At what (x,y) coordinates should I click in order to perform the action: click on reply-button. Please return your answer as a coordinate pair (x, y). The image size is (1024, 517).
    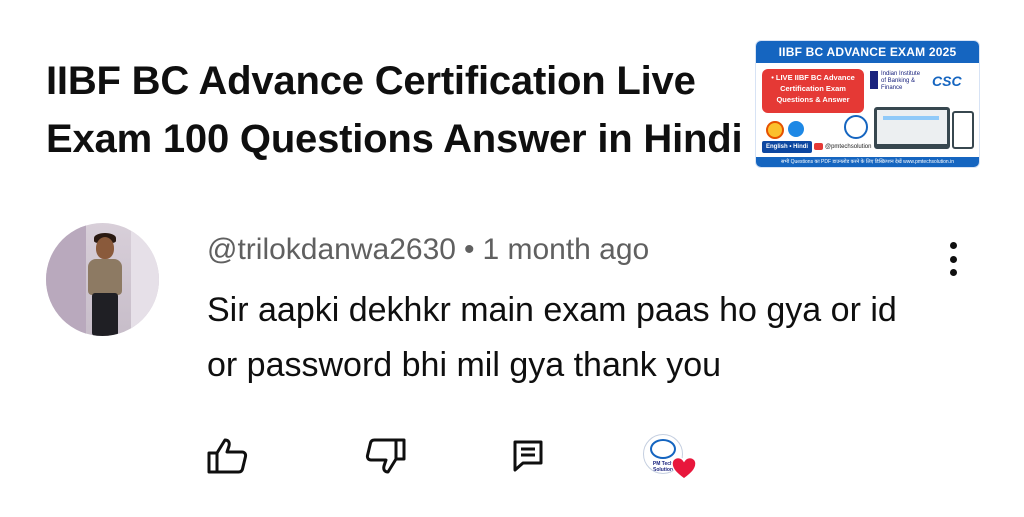
    Looking at the image, I should click on (528, 456).